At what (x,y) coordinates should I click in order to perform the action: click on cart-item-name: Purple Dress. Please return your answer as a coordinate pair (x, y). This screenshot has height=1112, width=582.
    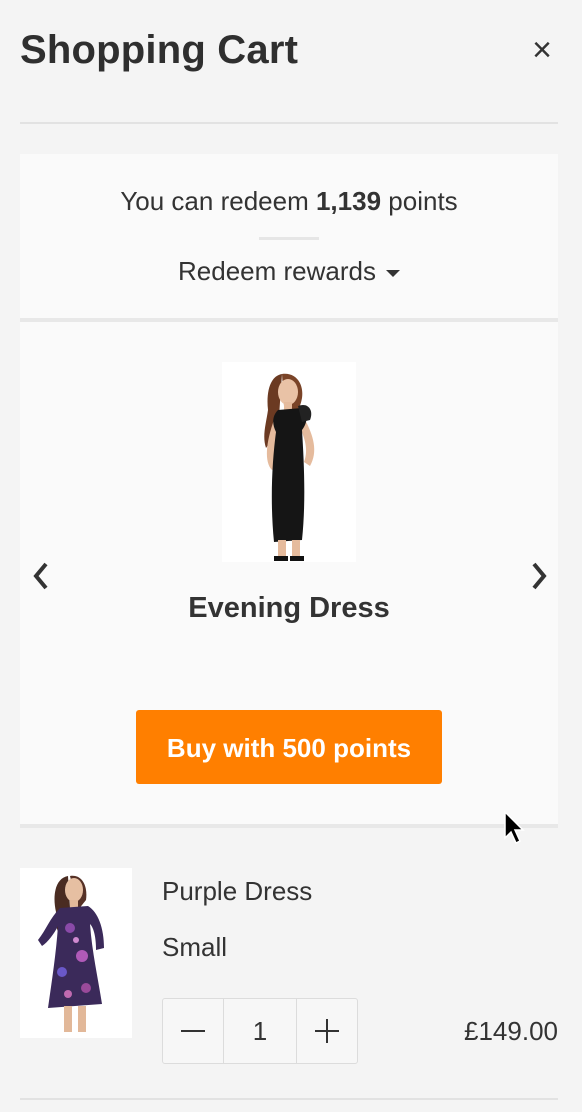
    Looking at the image, I should click on (237, 891).